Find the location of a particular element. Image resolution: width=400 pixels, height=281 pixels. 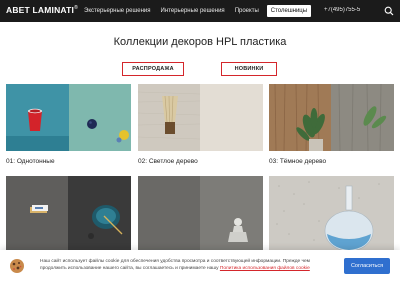

nav-item-countertops: Столешницы is located at coordinates (289, 11).